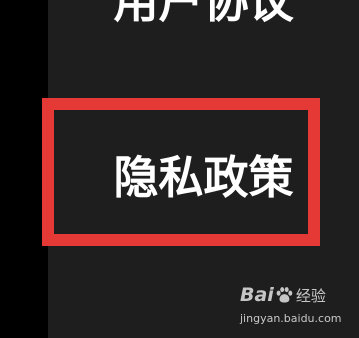  I want to click on paw-icon, so click(284, 295).